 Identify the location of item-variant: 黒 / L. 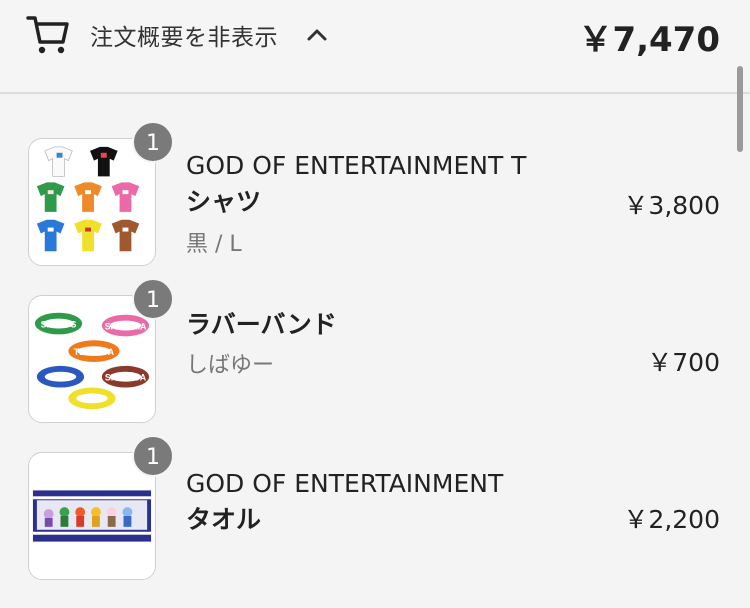
(214, 244).